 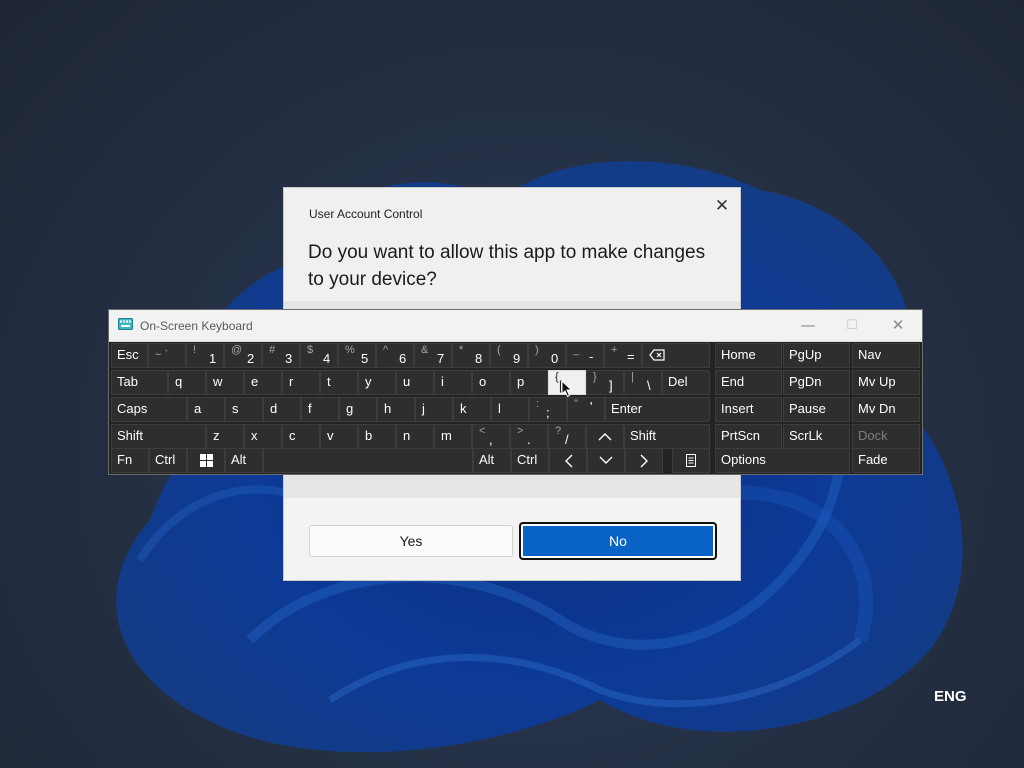 I want to click on key-fade: Fade, so click(x=886, y=460).